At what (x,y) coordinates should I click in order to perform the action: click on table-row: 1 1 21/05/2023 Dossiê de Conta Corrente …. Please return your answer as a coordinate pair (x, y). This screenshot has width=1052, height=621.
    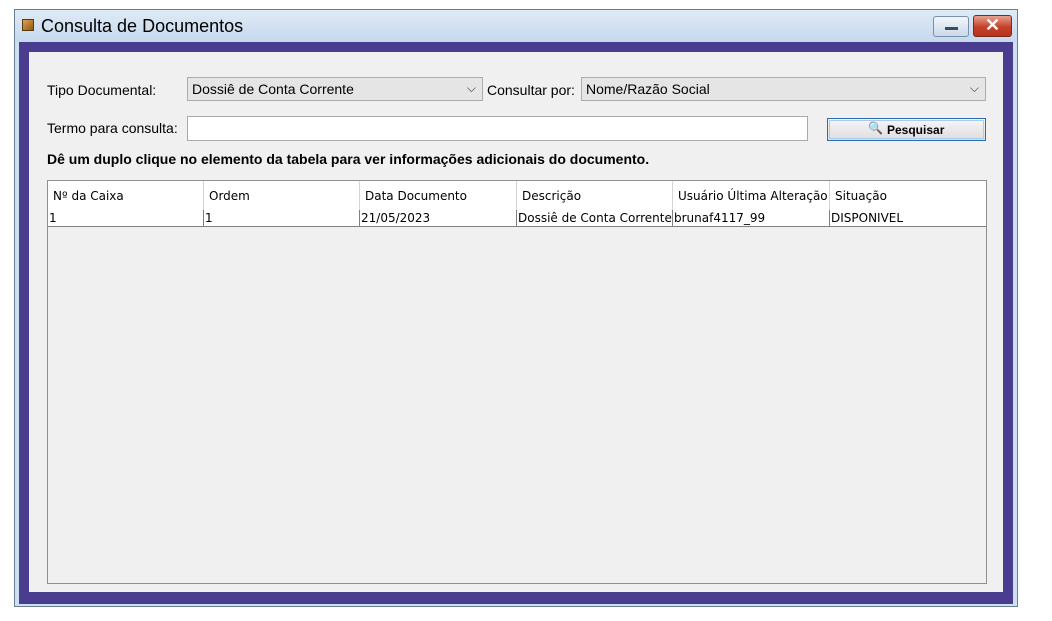
    Looking at the image, I should click on (517, 218).